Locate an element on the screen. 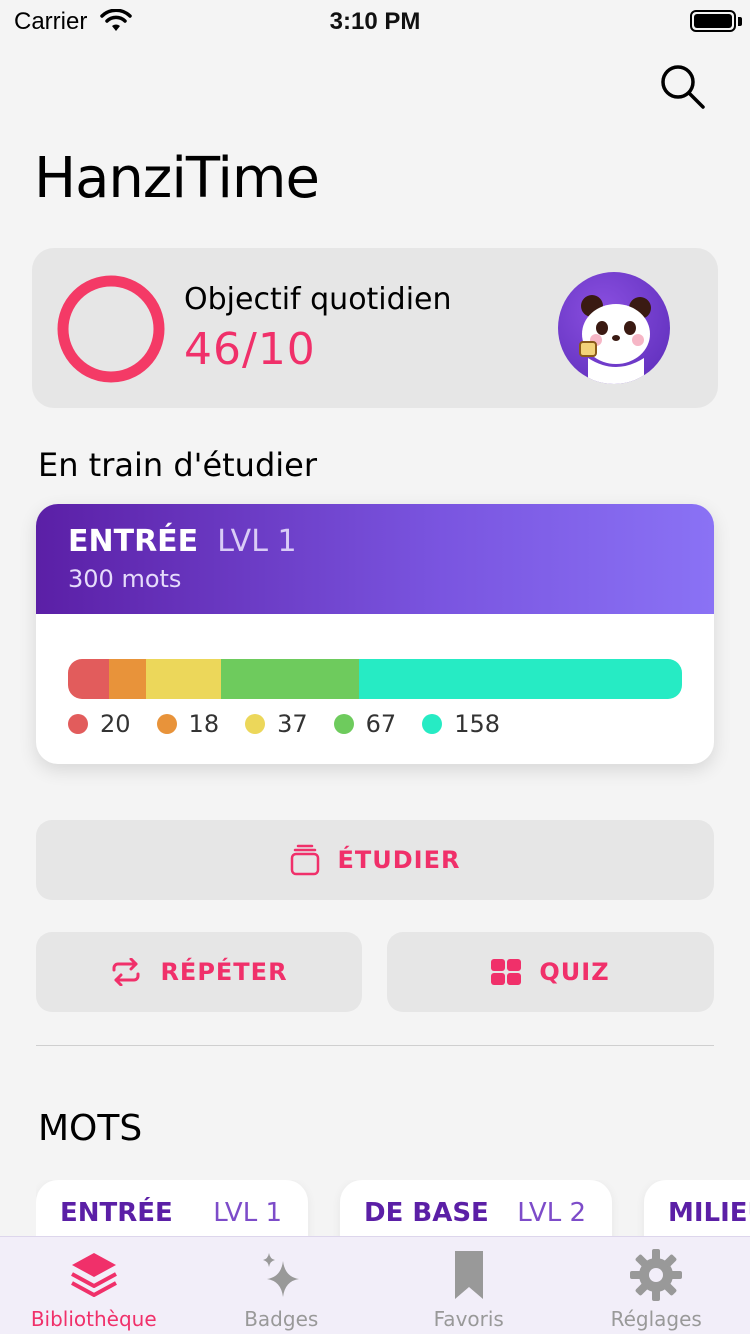  sparkles-icon is located at coordinates (281, 1275).